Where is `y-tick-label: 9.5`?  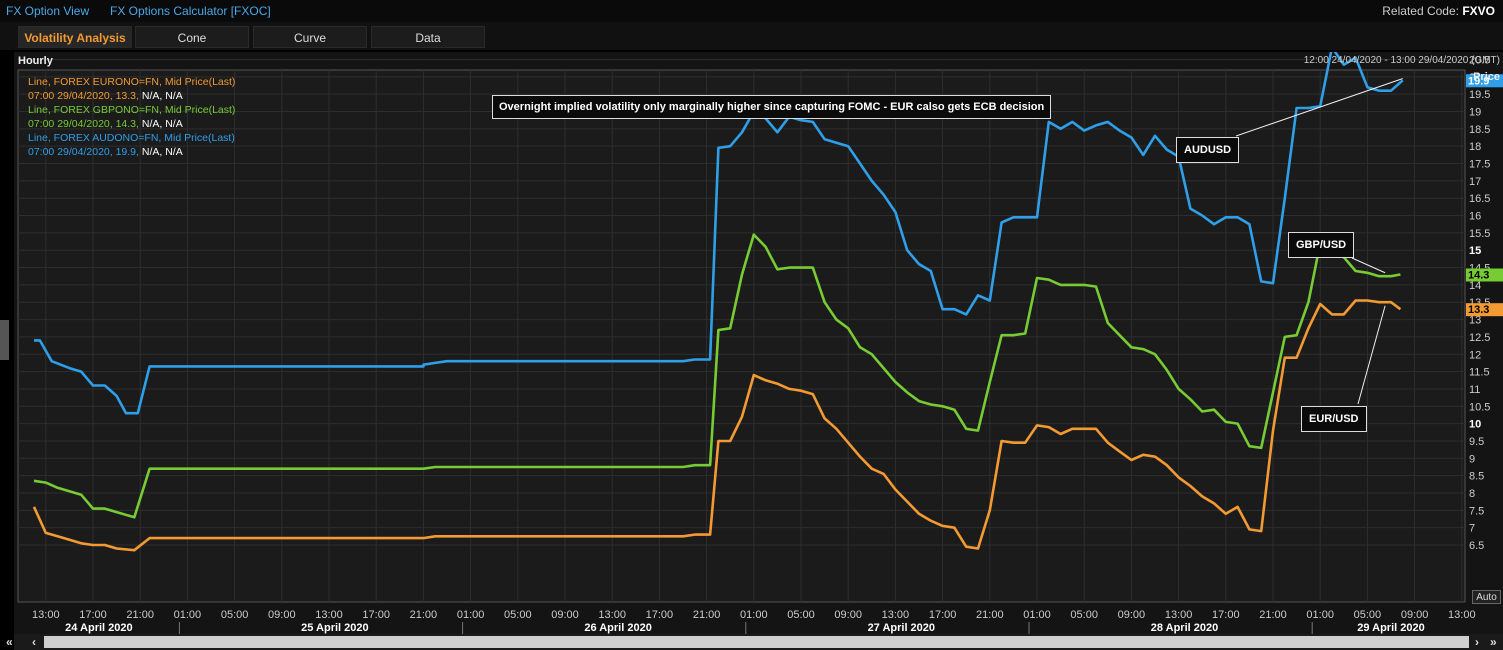 y-tick-label: 9.5 is located at coordinates (1476, 442).